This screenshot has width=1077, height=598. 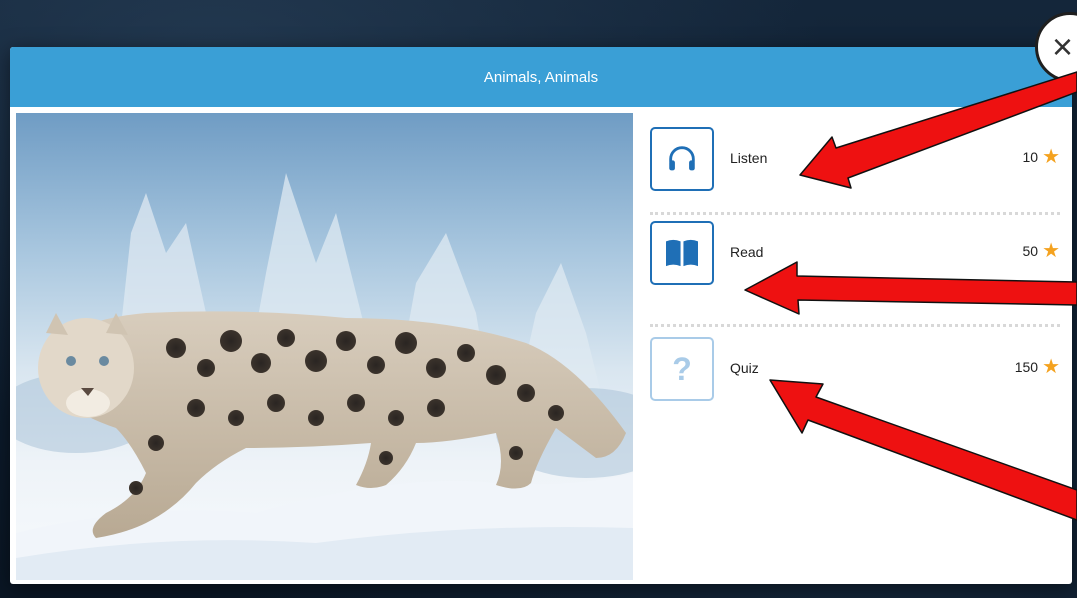 I want to click on quiz-button: ?, so click(x=682, y=369).